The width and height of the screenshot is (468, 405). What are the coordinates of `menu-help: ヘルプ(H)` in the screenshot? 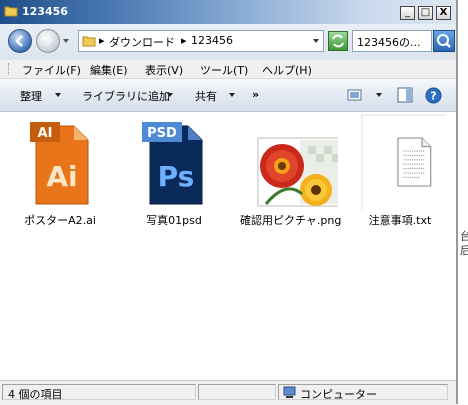 It's located at (287, 70).